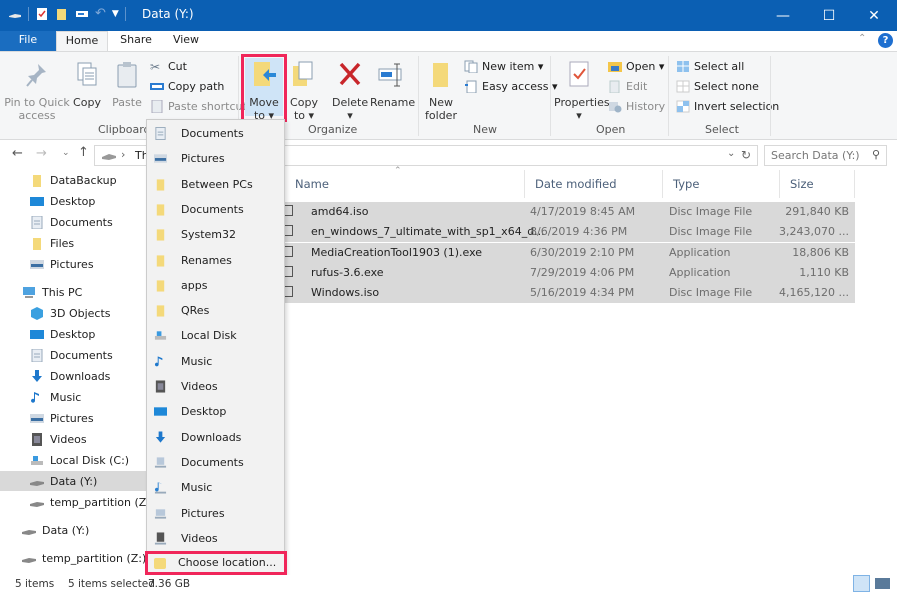 The image size is (897, 595). What do you see at coordinates (37, 91) in the screenshot?
I see `pin-to-quick-access-button: Pin to Quick access` at bounding box center [37, 91].